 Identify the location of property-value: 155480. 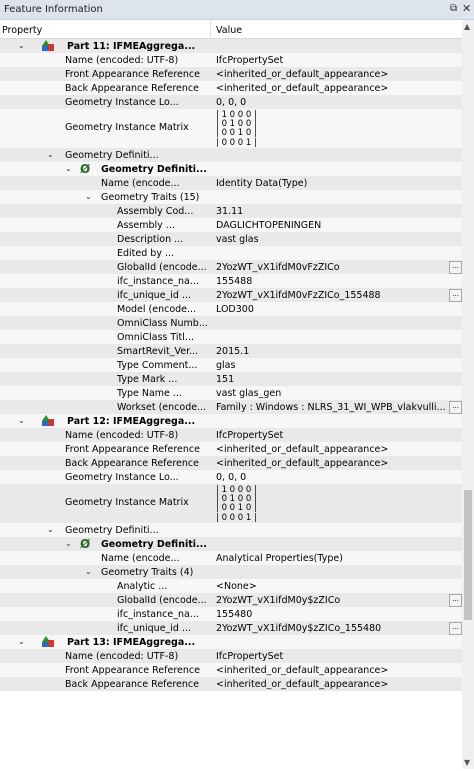
(234, 614).